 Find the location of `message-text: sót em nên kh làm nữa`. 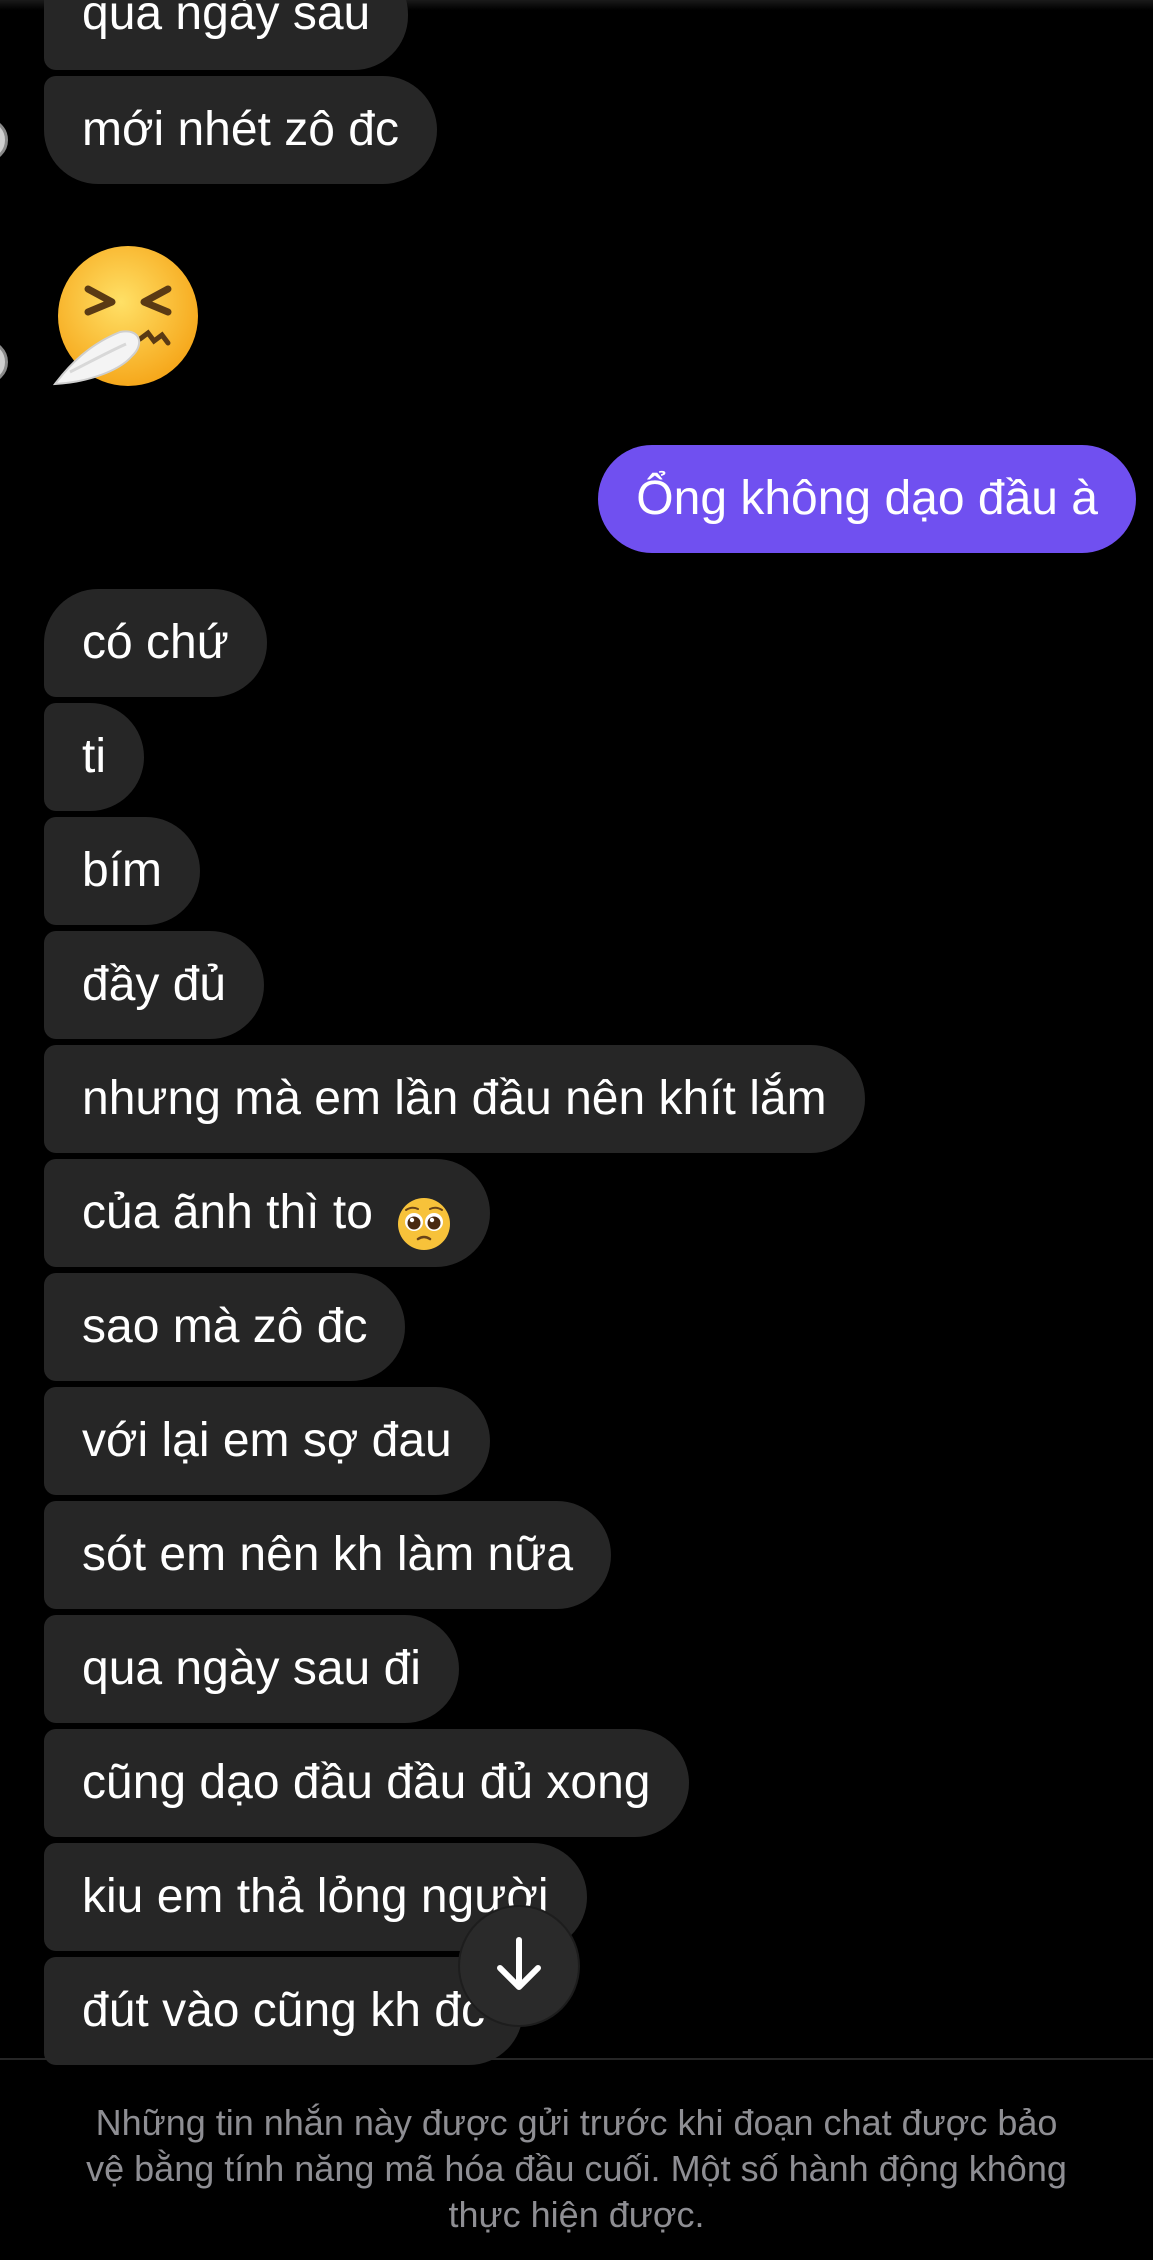

message-text: sót em nên kh làm nữa is located at coordinates (328, 1554).